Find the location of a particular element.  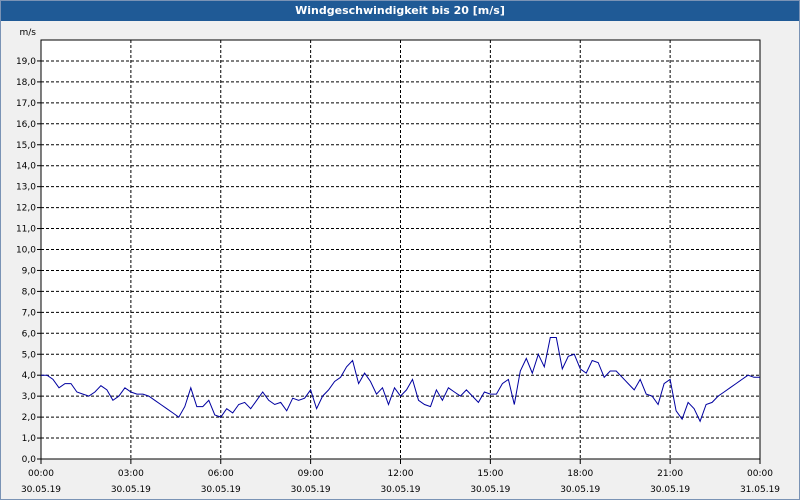

y-tick-label: 7,0 is located at coordinates (29, 313).